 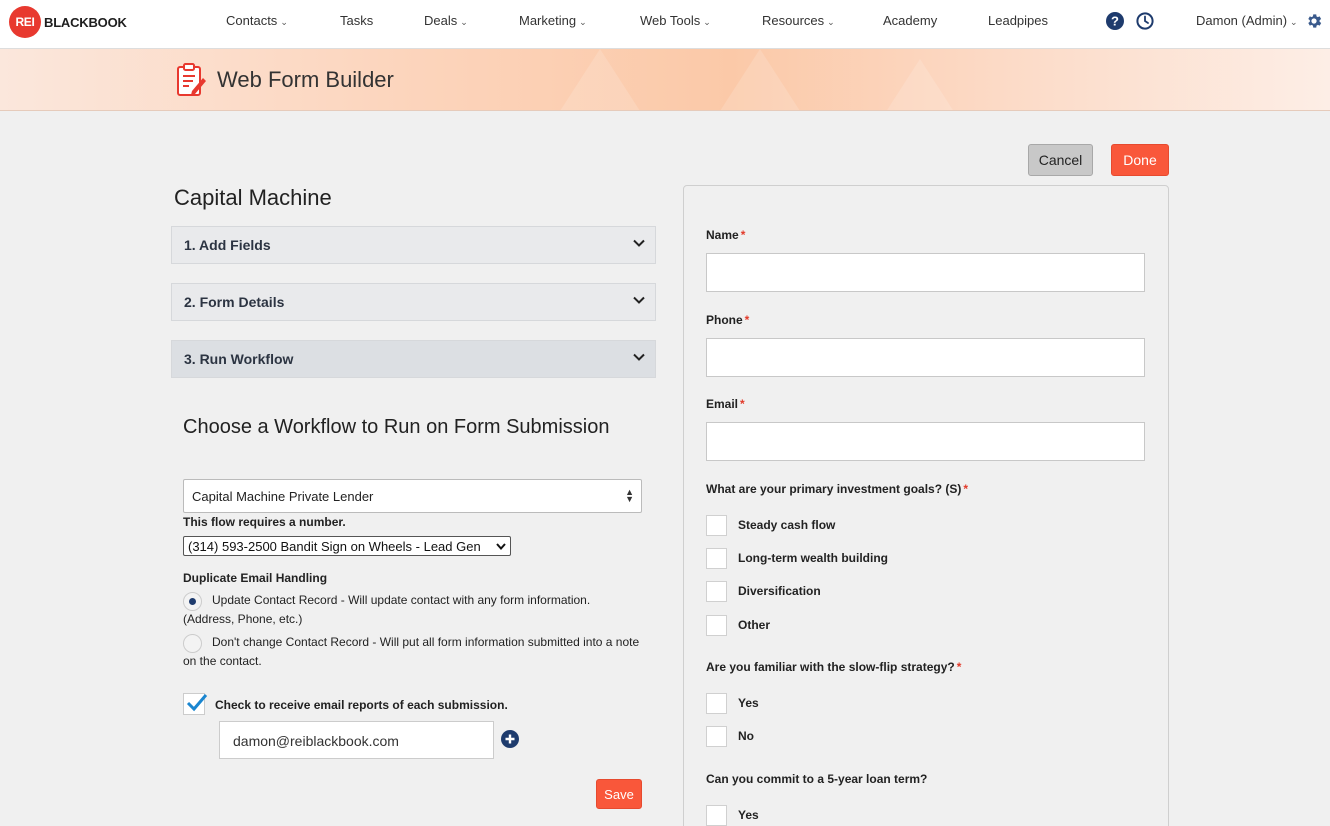 What do you see at coordinates (413, 245) in the screenshot?
I see `section-add-fields: 1. Add Fields` at bounding box center [413, 245].